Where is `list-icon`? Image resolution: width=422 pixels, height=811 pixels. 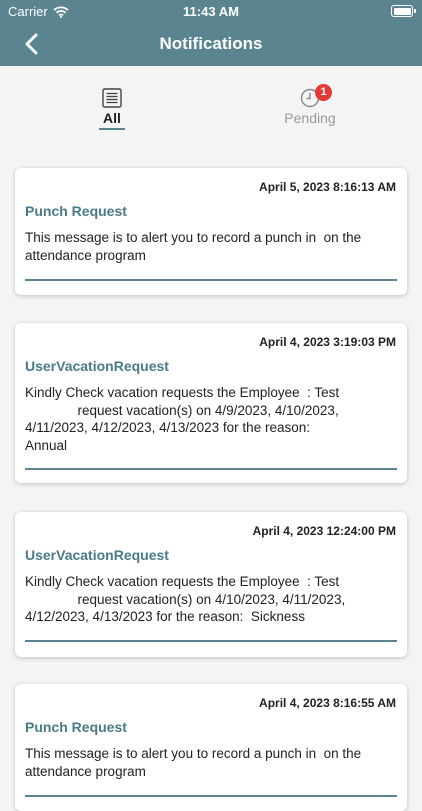 list-icon is located at coordinates (112, 98).